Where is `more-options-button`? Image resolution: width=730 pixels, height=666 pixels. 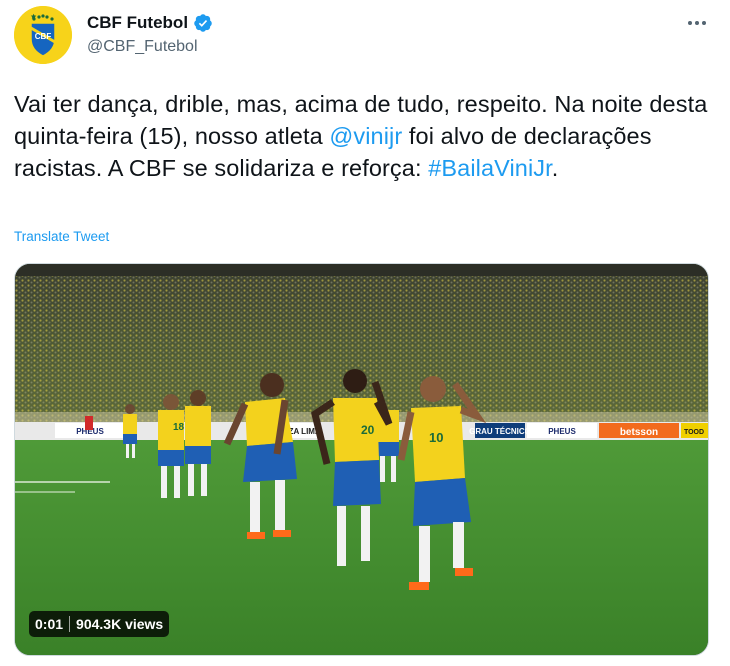 more-options-button is located at coordinates (697, 26).